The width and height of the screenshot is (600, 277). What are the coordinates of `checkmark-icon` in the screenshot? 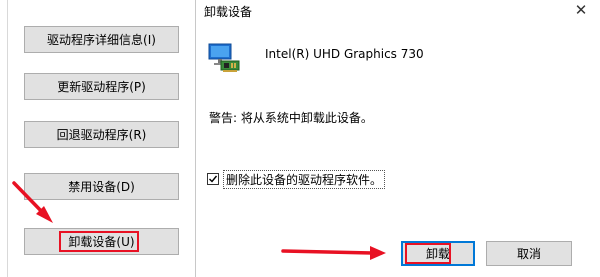 It's located at (213, 179).